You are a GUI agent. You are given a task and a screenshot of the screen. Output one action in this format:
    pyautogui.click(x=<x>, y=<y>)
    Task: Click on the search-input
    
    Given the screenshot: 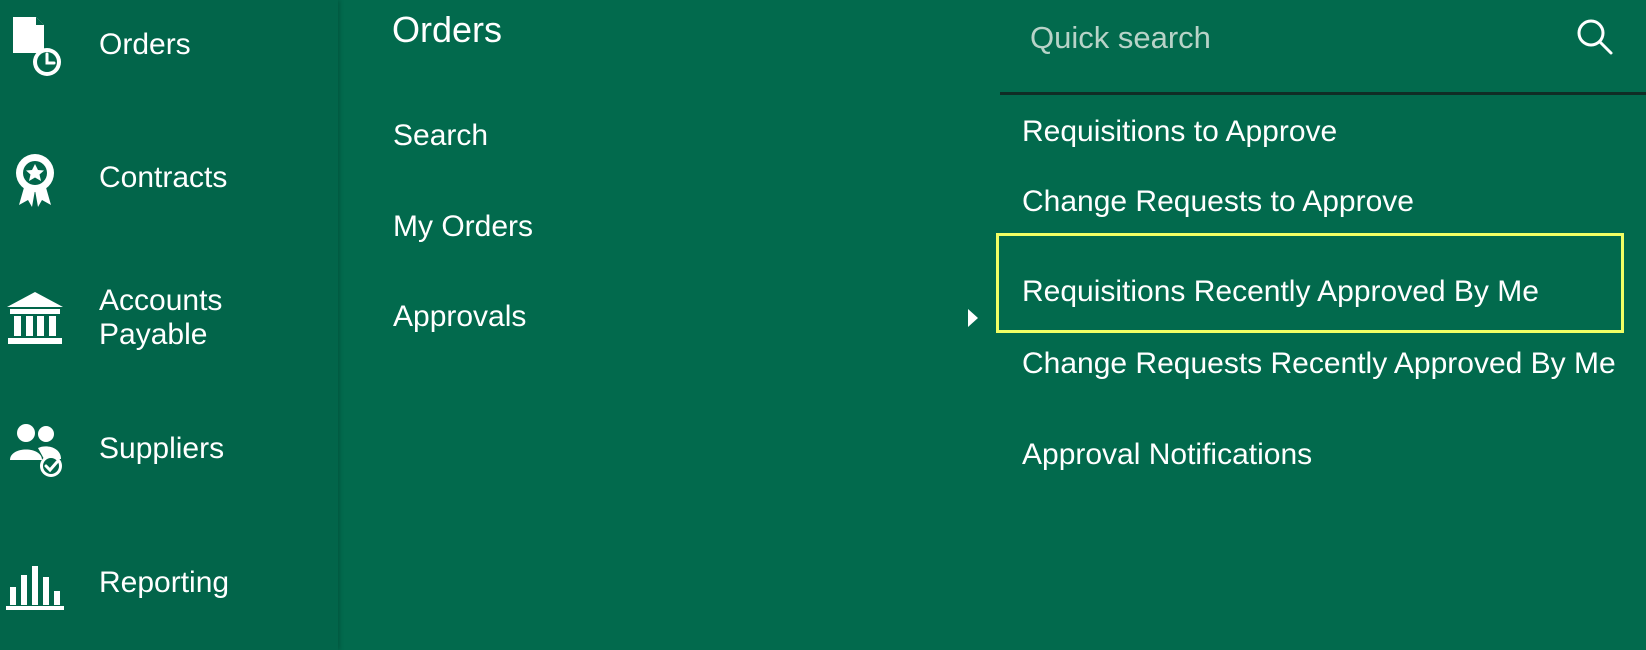 What is the action you would take?
    pyautogui.click(x=1290, y=38)
    